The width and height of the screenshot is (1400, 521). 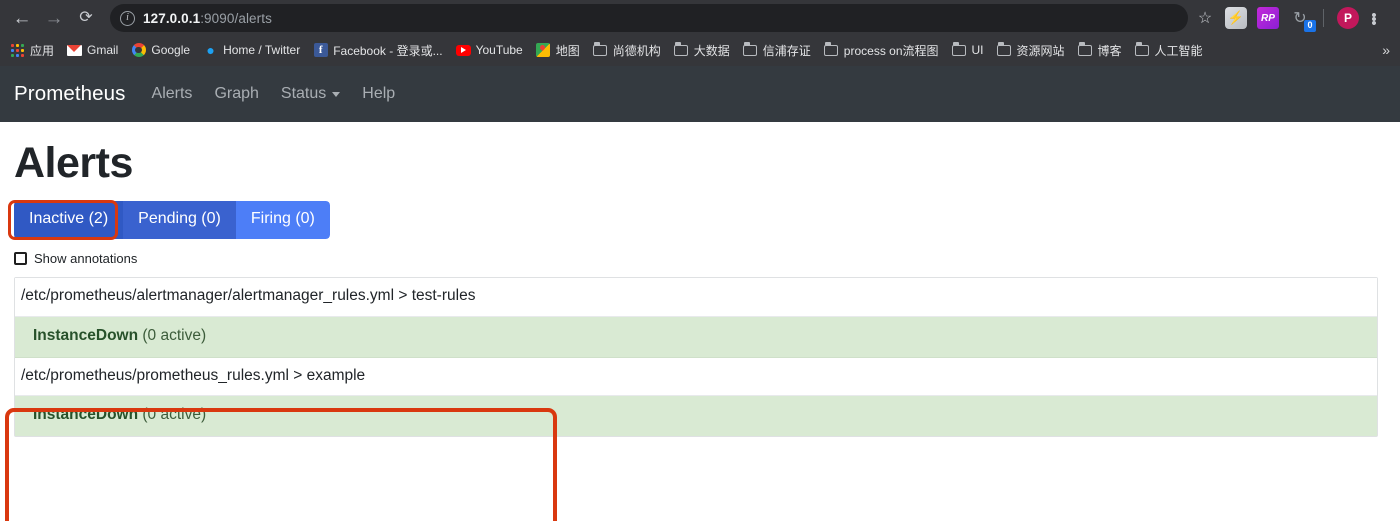 I want to click on bookmark-label: UI, so click(x=977, y=50).